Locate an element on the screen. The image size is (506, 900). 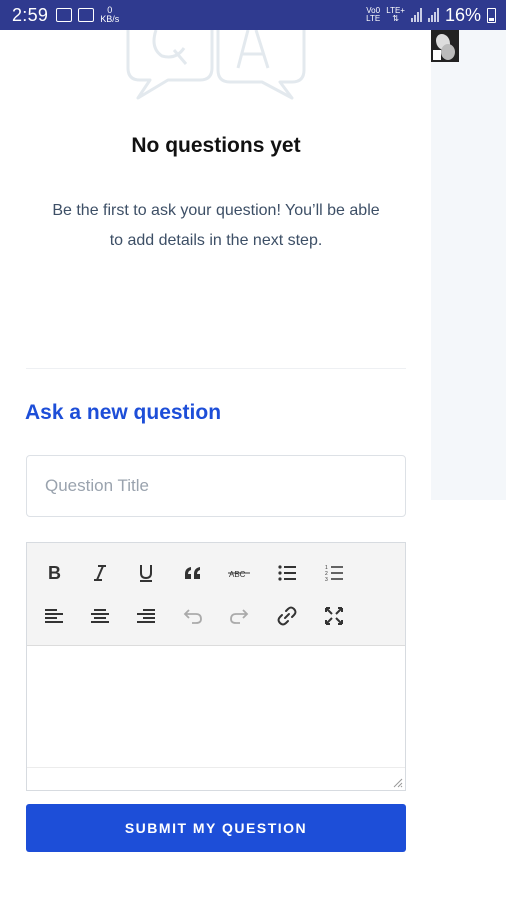
numbered-list-icon: 123 is located at coordinates (334, 573).